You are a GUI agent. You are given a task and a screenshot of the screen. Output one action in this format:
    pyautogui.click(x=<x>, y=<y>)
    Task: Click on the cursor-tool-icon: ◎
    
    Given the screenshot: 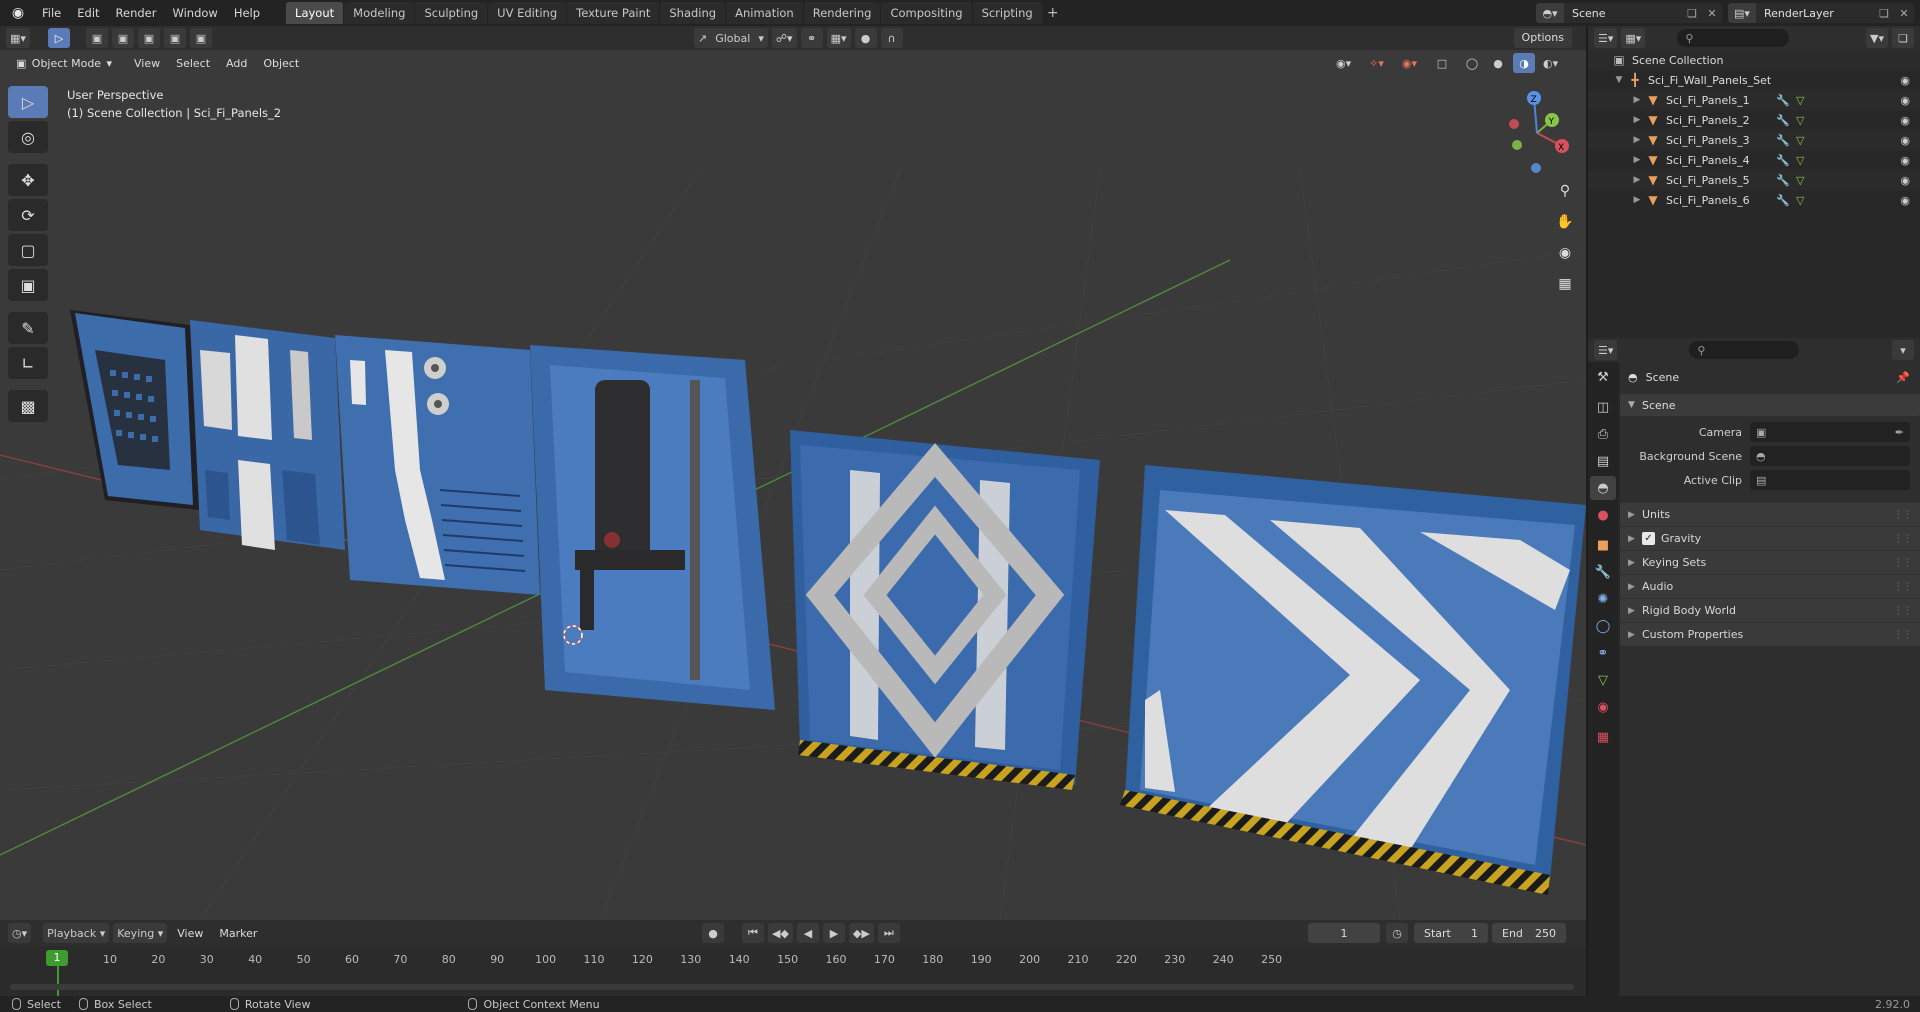 What is the action you would take?
    pyautogui.click(x=28, y=137)
    